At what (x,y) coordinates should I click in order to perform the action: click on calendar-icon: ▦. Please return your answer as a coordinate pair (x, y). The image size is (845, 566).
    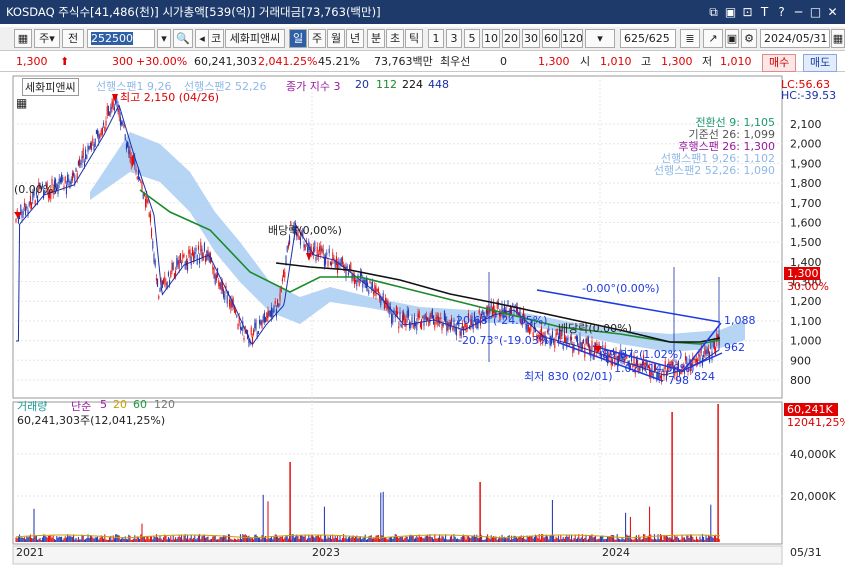
    Looking at the image, I should click on (838, 38).